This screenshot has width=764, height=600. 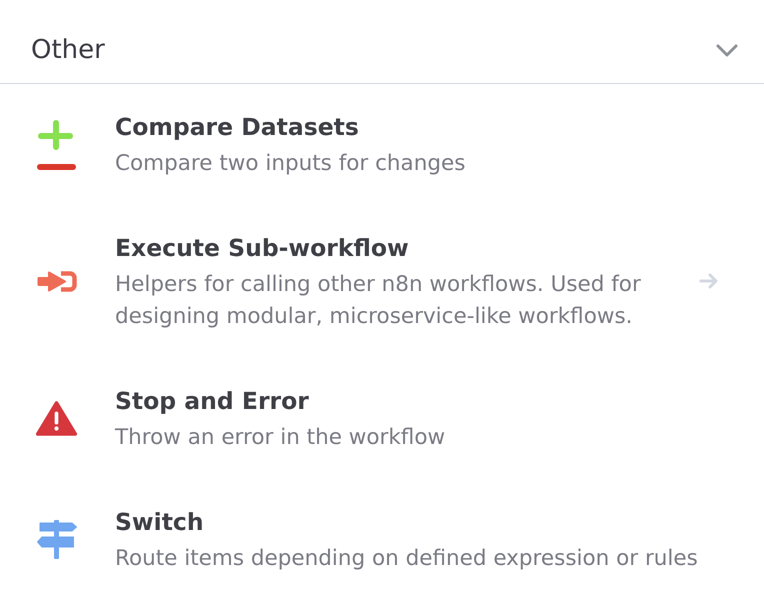 What do you see at coordinates (727, 50) in the screenshot?
I see `chevron-icon` at bounding box center [727, 50].